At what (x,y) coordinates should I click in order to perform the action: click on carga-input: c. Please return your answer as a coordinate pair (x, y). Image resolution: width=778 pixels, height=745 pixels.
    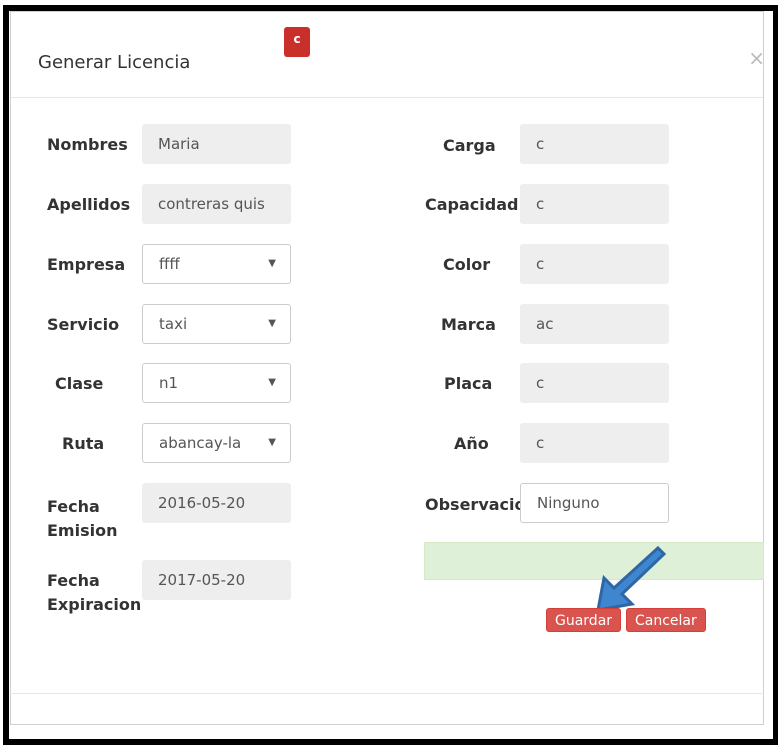
    Looking at the image, I should click on (594, 144).